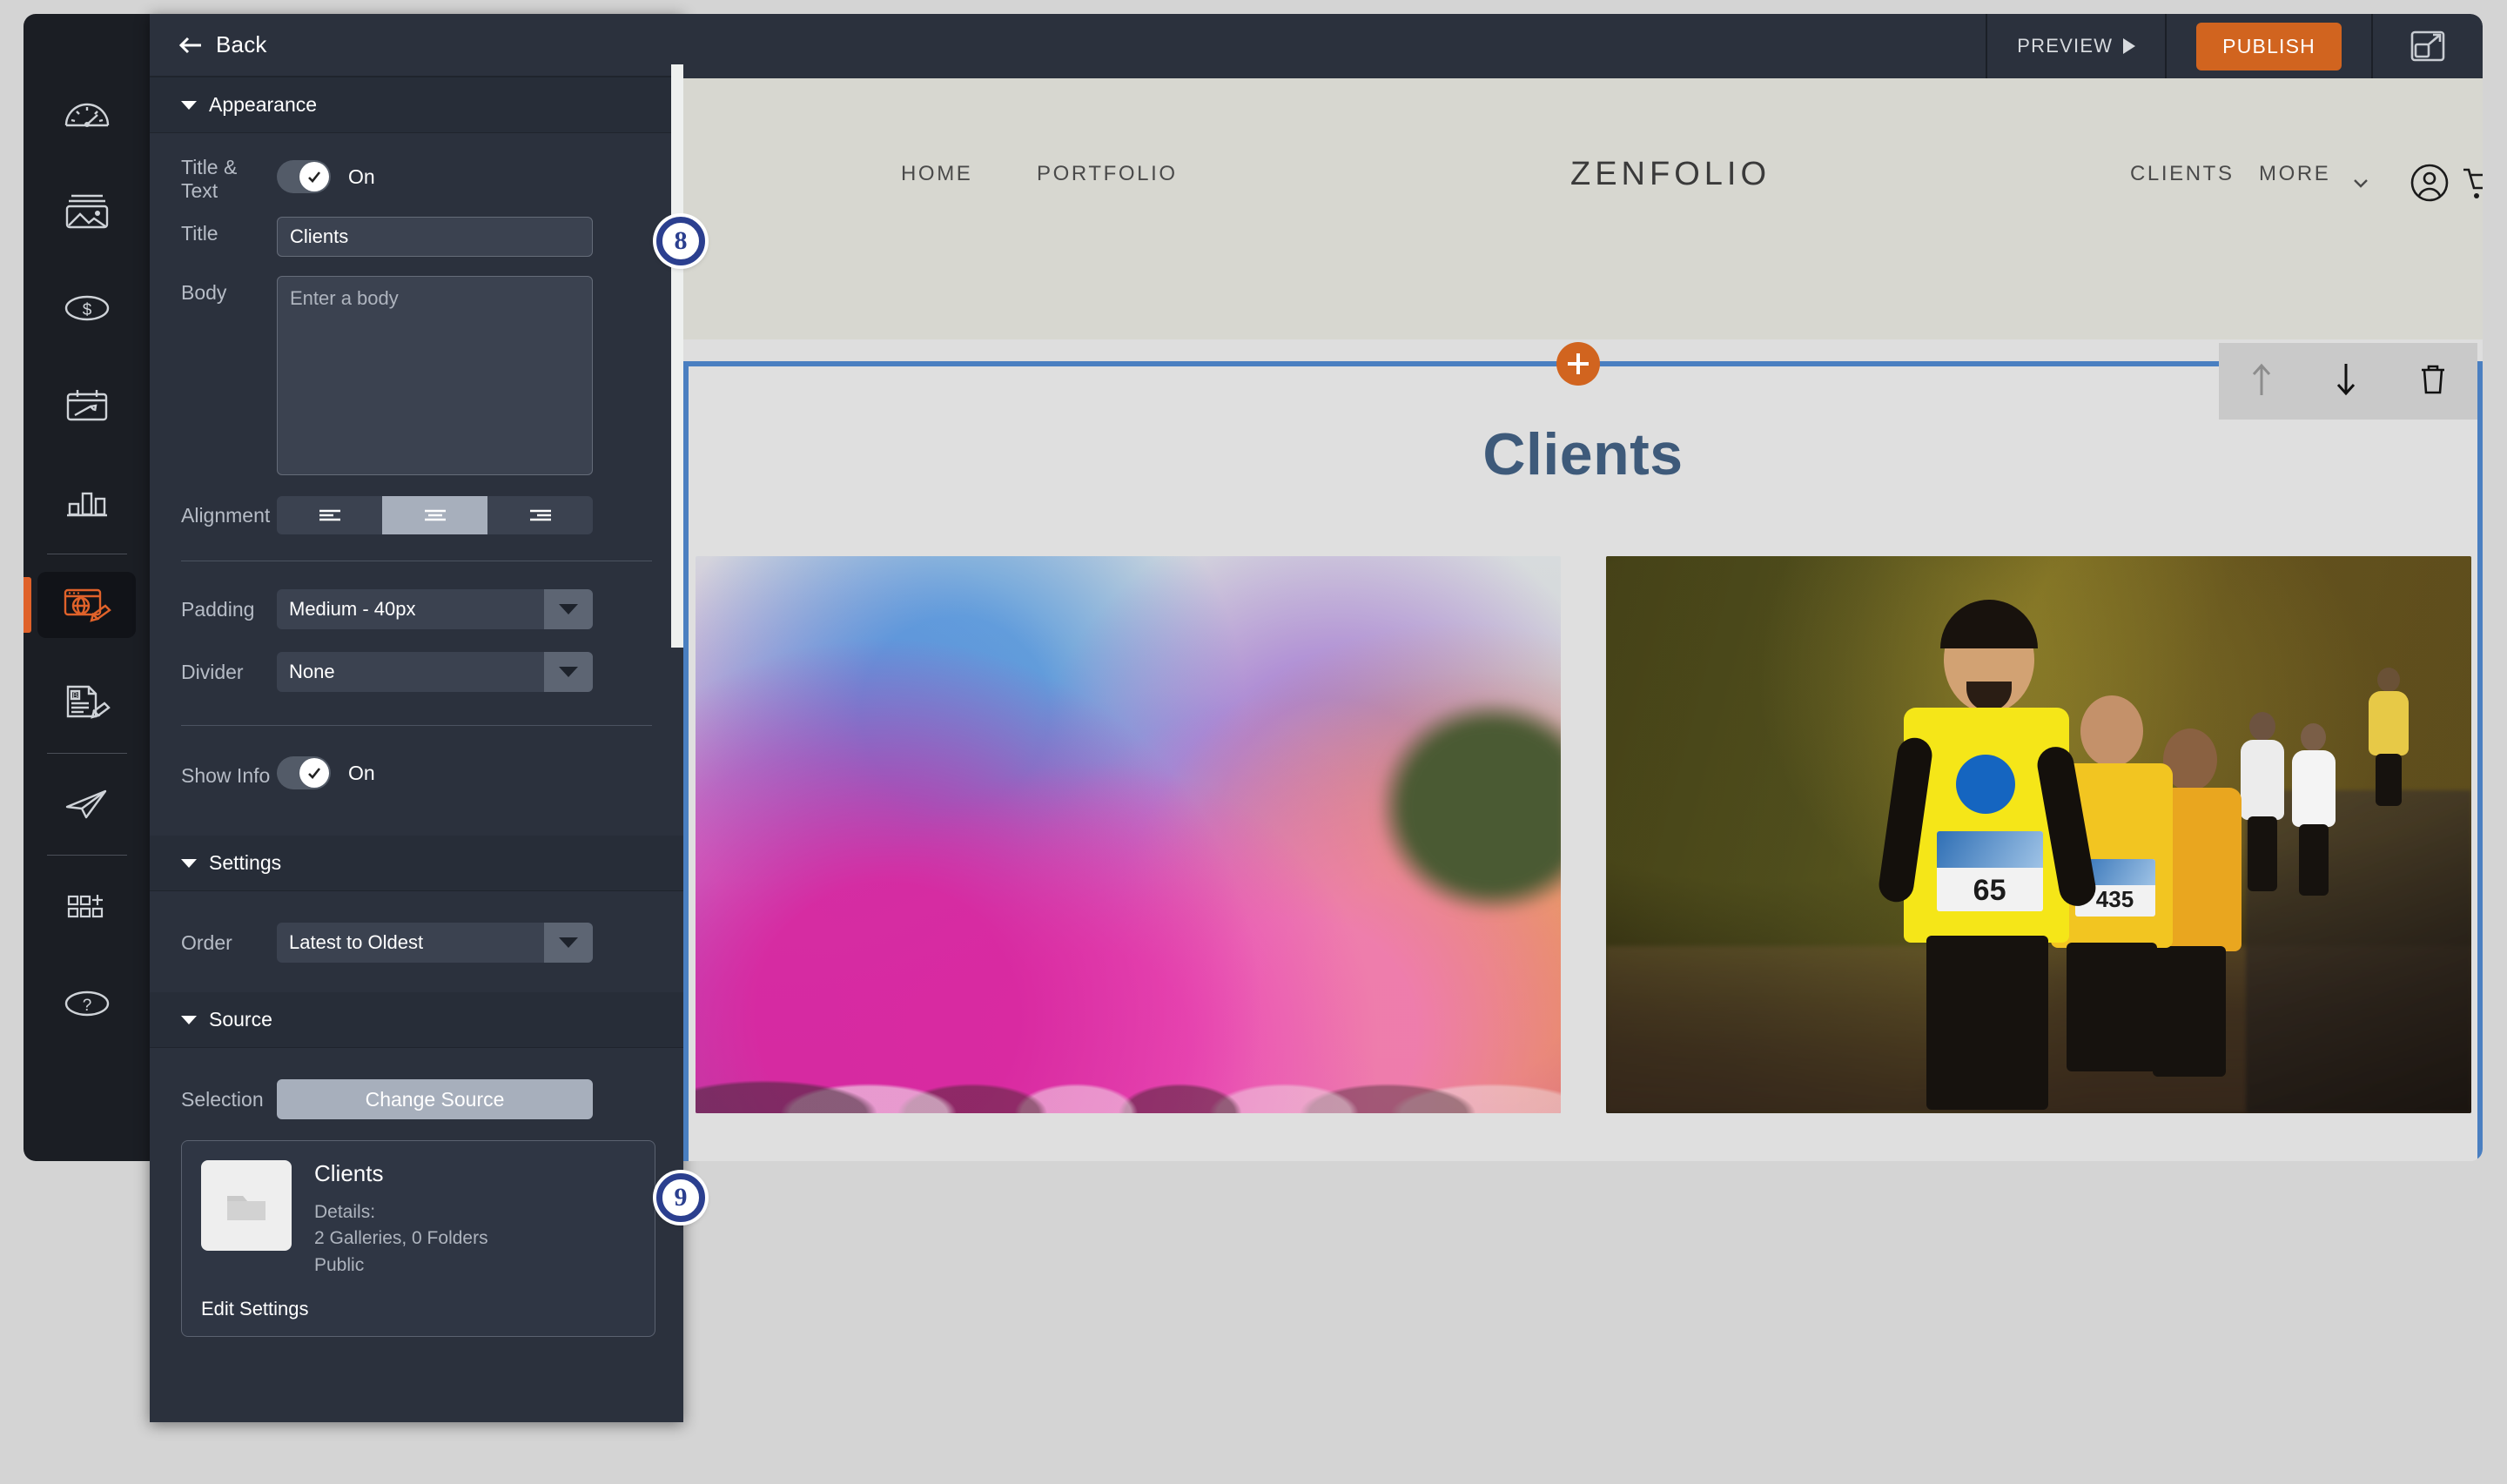 The width and height of the screenshot is (2507, 1484). Describe the element at coordinates (435, 237) in the screenshot. I see `title-input` at that location.